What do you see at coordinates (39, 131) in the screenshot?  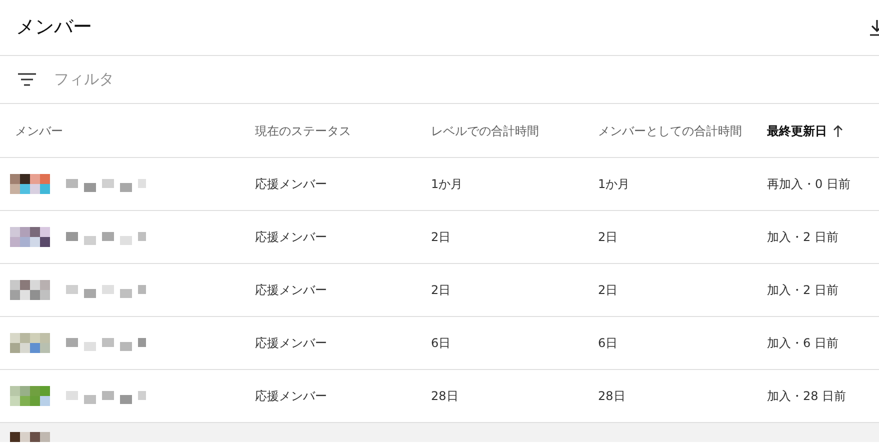 I see `column-header: メンバー` at bounding box center [39, 131].